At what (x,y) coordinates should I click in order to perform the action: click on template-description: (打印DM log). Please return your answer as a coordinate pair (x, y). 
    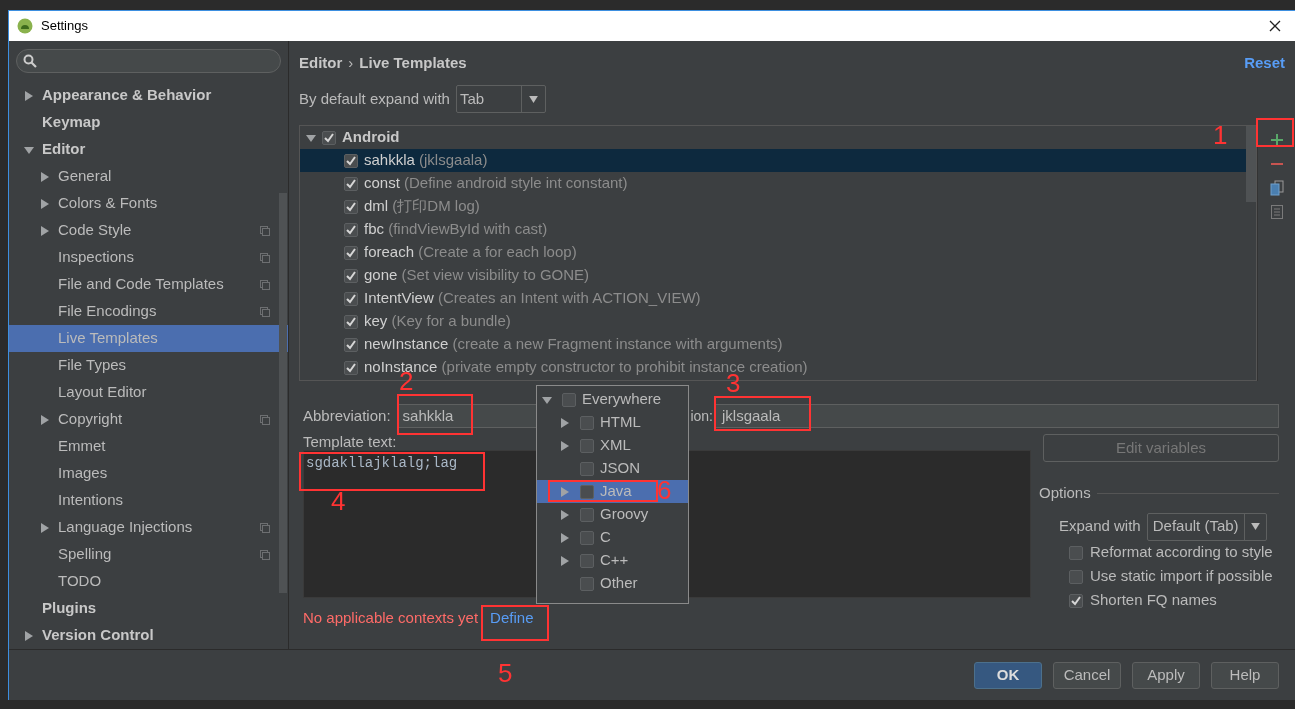
    Looking at the image, I should click on (436, 206).